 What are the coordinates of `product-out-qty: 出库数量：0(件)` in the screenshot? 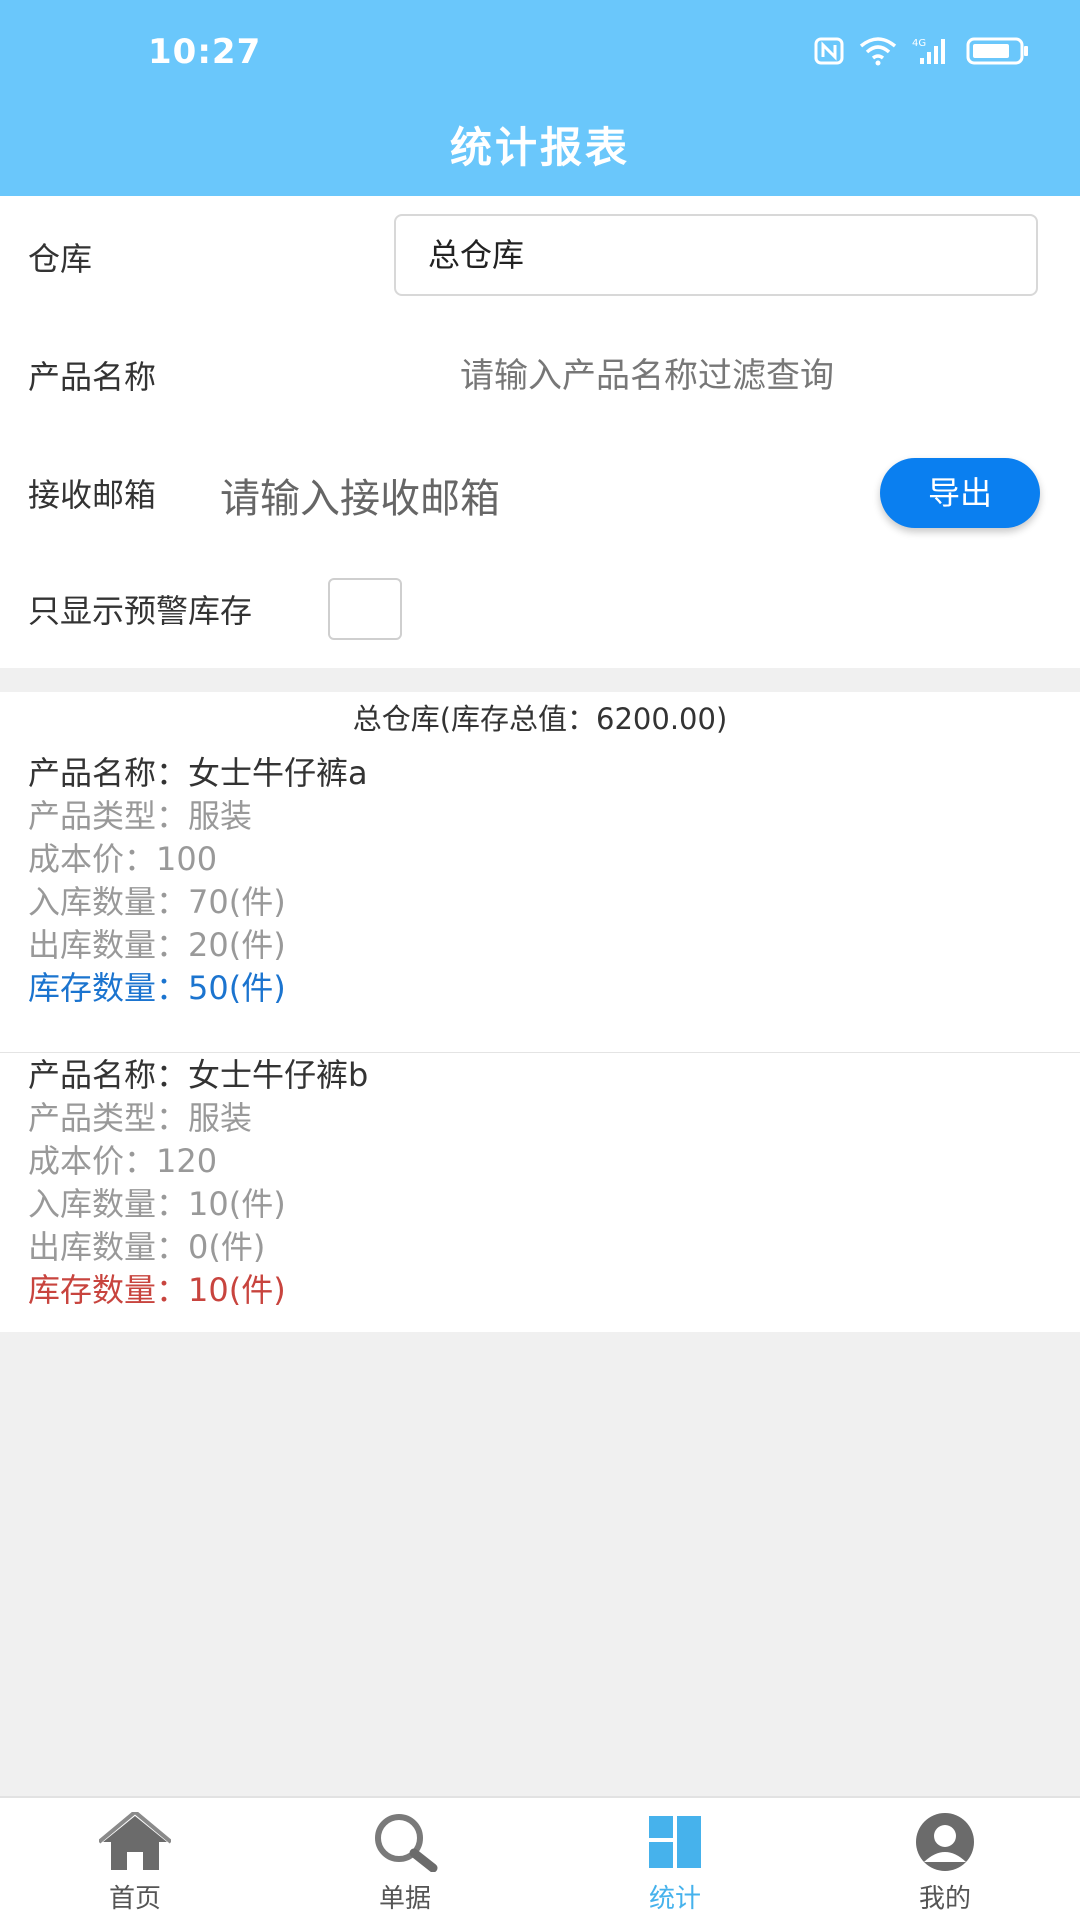 It's located at (147, 1247).